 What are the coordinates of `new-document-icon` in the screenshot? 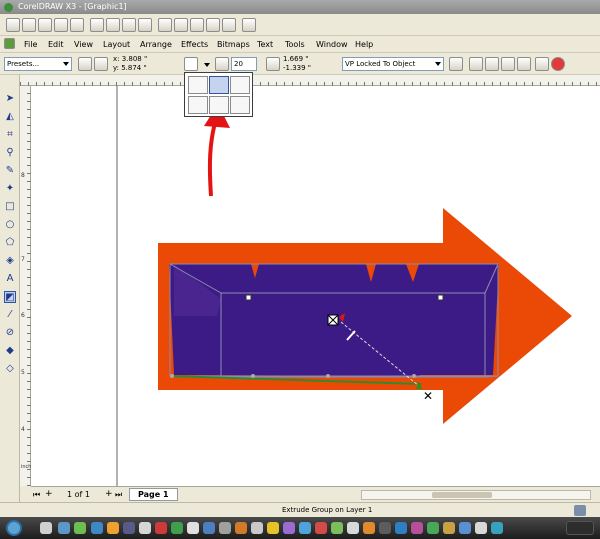 It's located at (13, 25).